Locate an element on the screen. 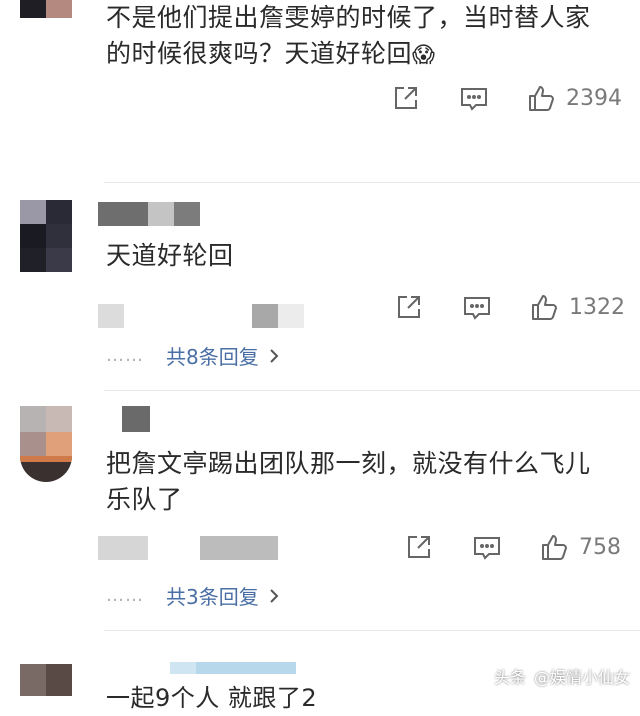 The image size is (640, 716). comment-text: 天道好轮回 is located at coordinates (170, 256).